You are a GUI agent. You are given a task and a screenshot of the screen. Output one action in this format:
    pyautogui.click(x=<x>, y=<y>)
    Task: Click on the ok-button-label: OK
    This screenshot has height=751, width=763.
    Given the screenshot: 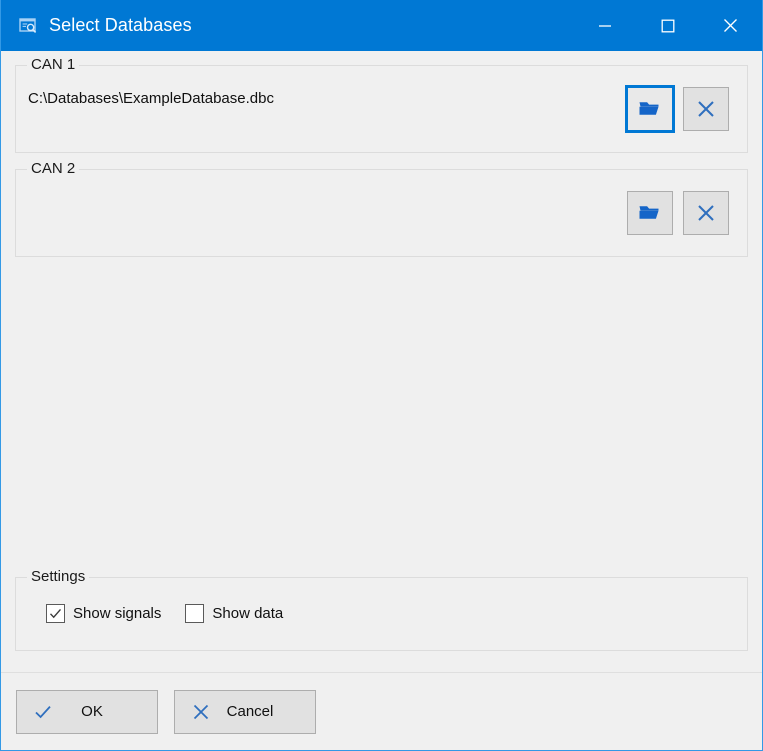 What is the action you would take?
    pyautogui.click(x=92, y=711)
    